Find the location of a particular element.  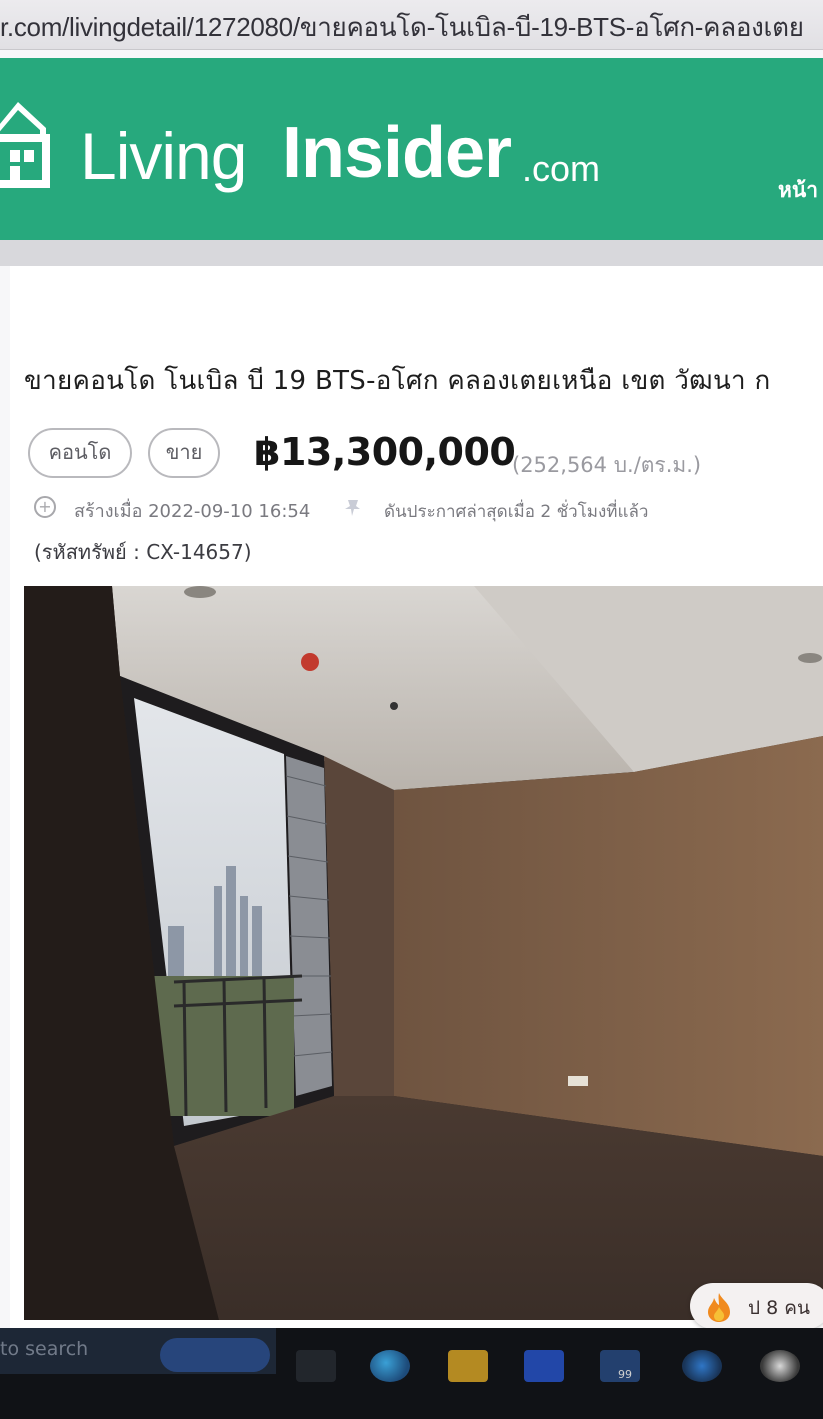

brand-living: Living is located at coordinates (163, 156).